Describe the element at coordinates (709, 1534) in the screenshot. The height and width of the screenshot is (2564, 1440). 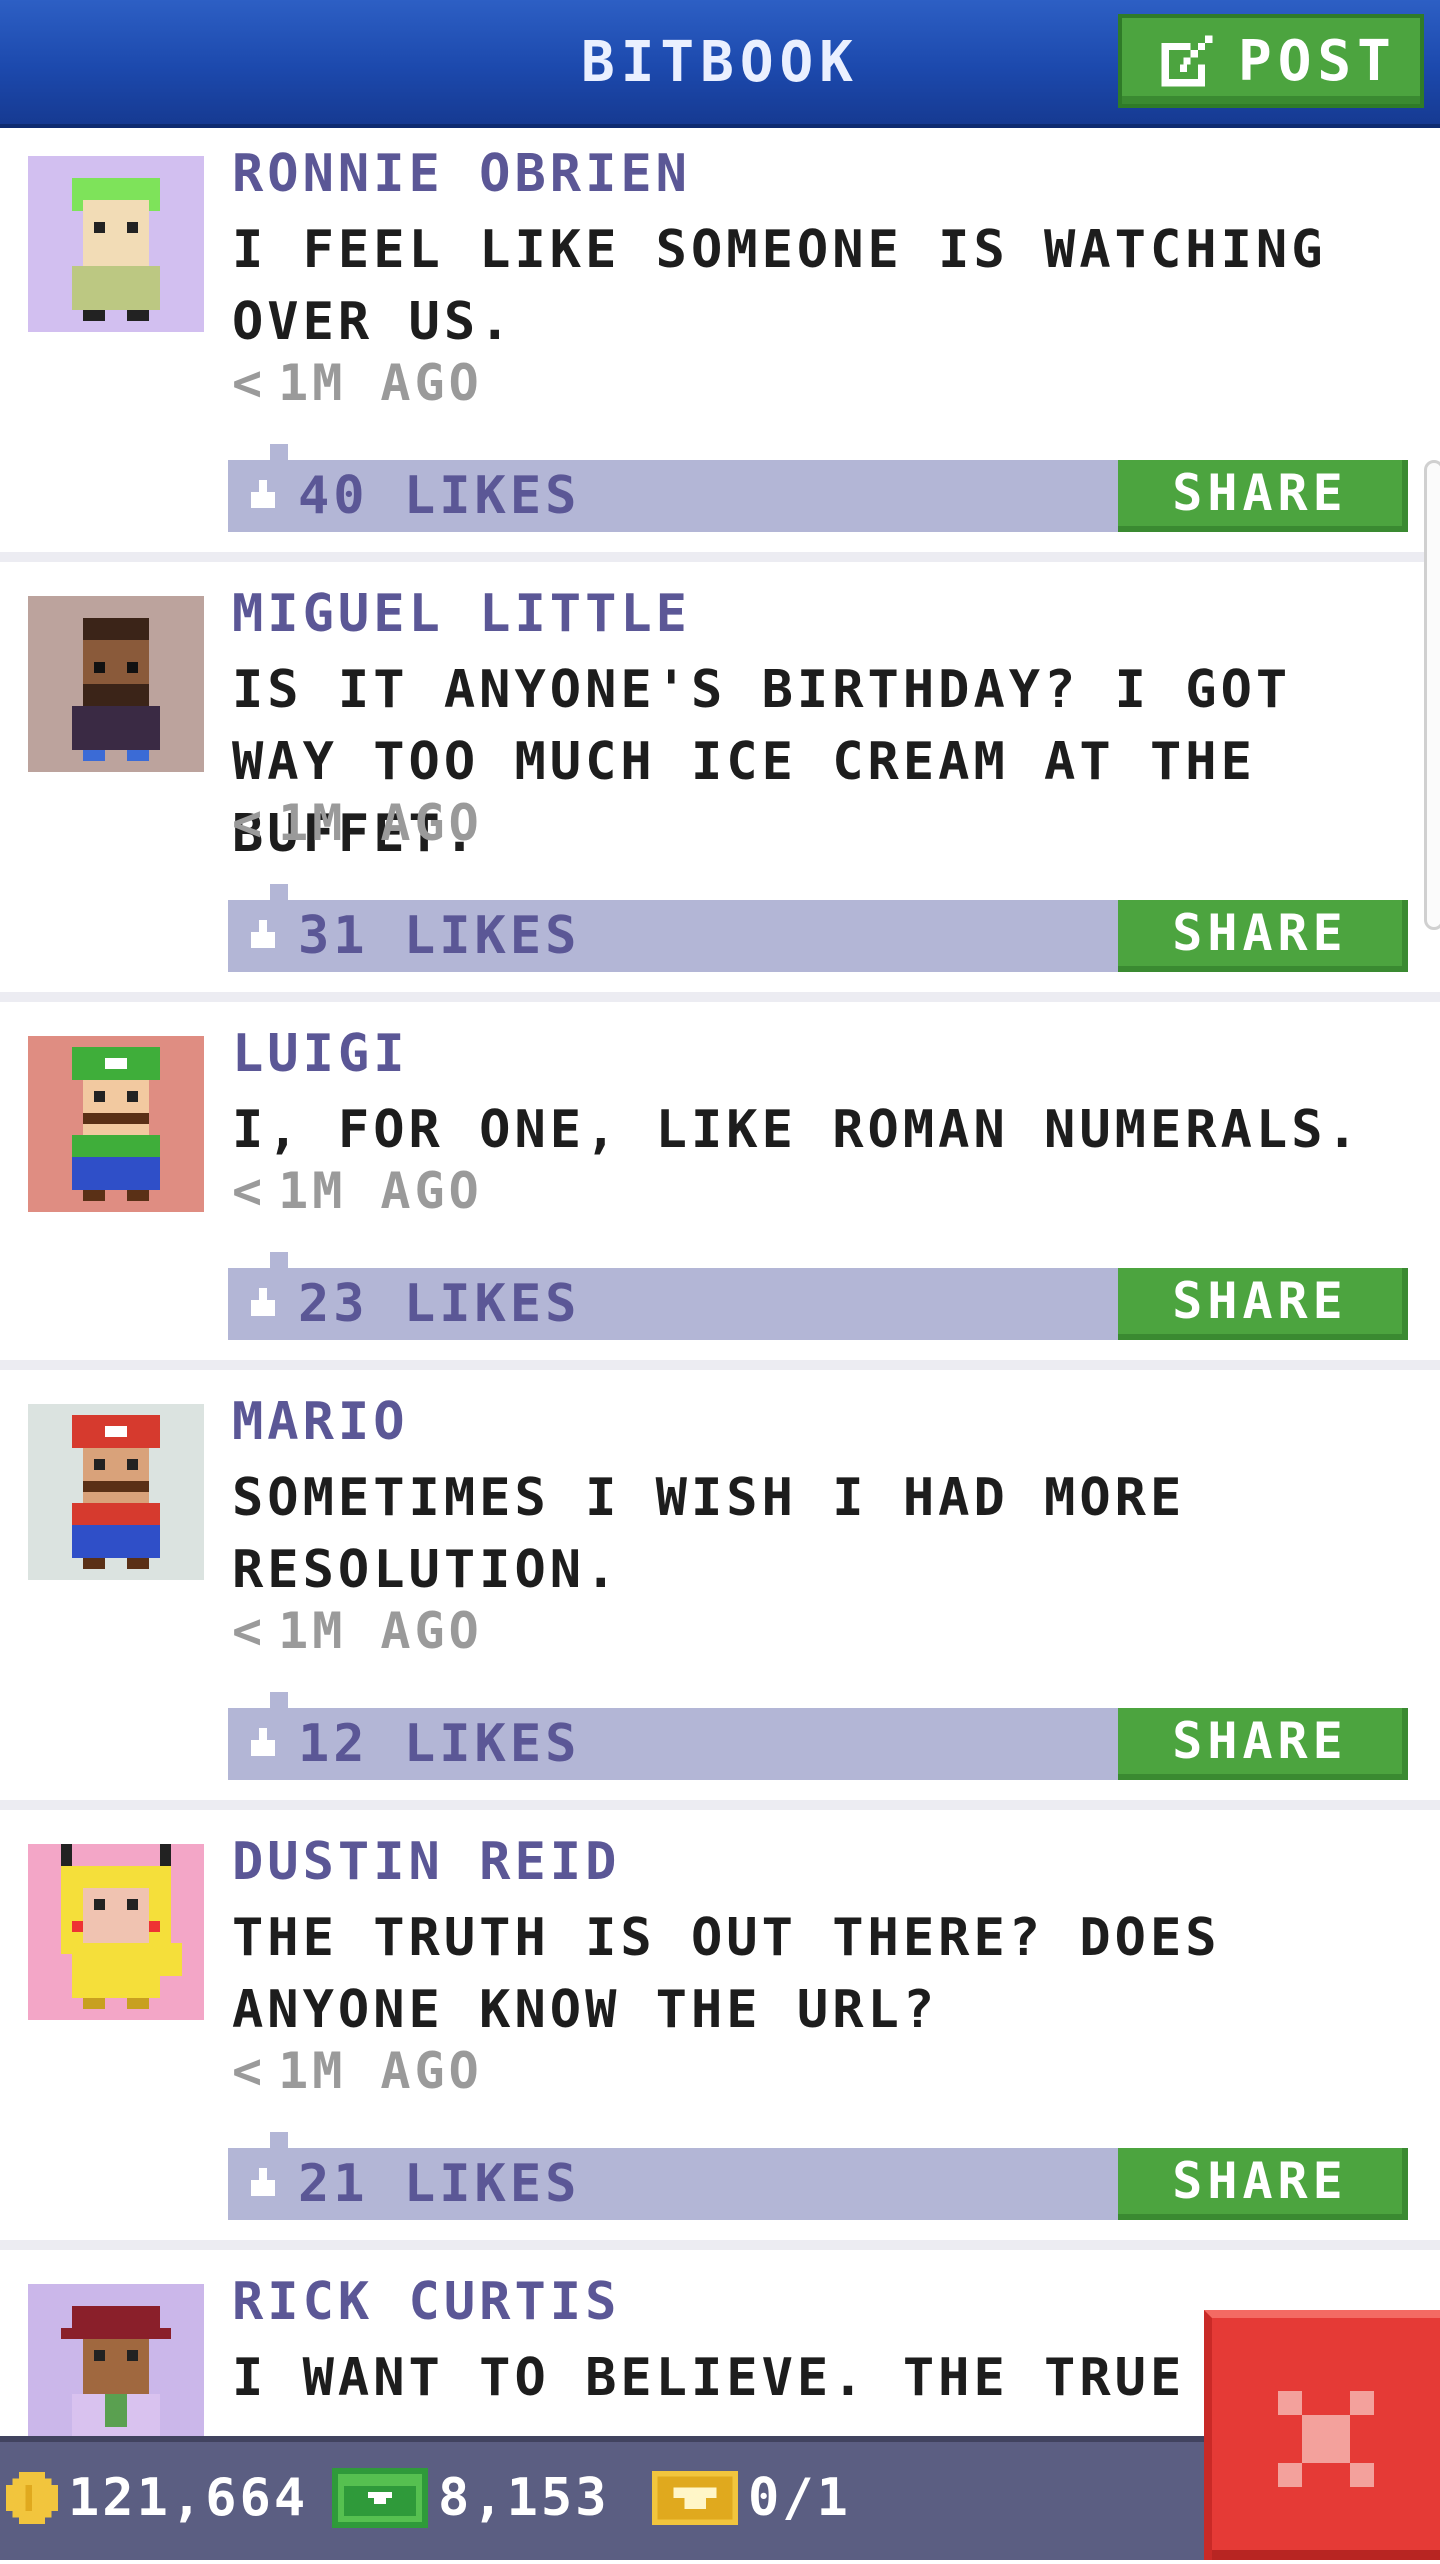
I see `post-message: SOMETIMES I WISH I HAD MORE RESOLUTION.` at that location.